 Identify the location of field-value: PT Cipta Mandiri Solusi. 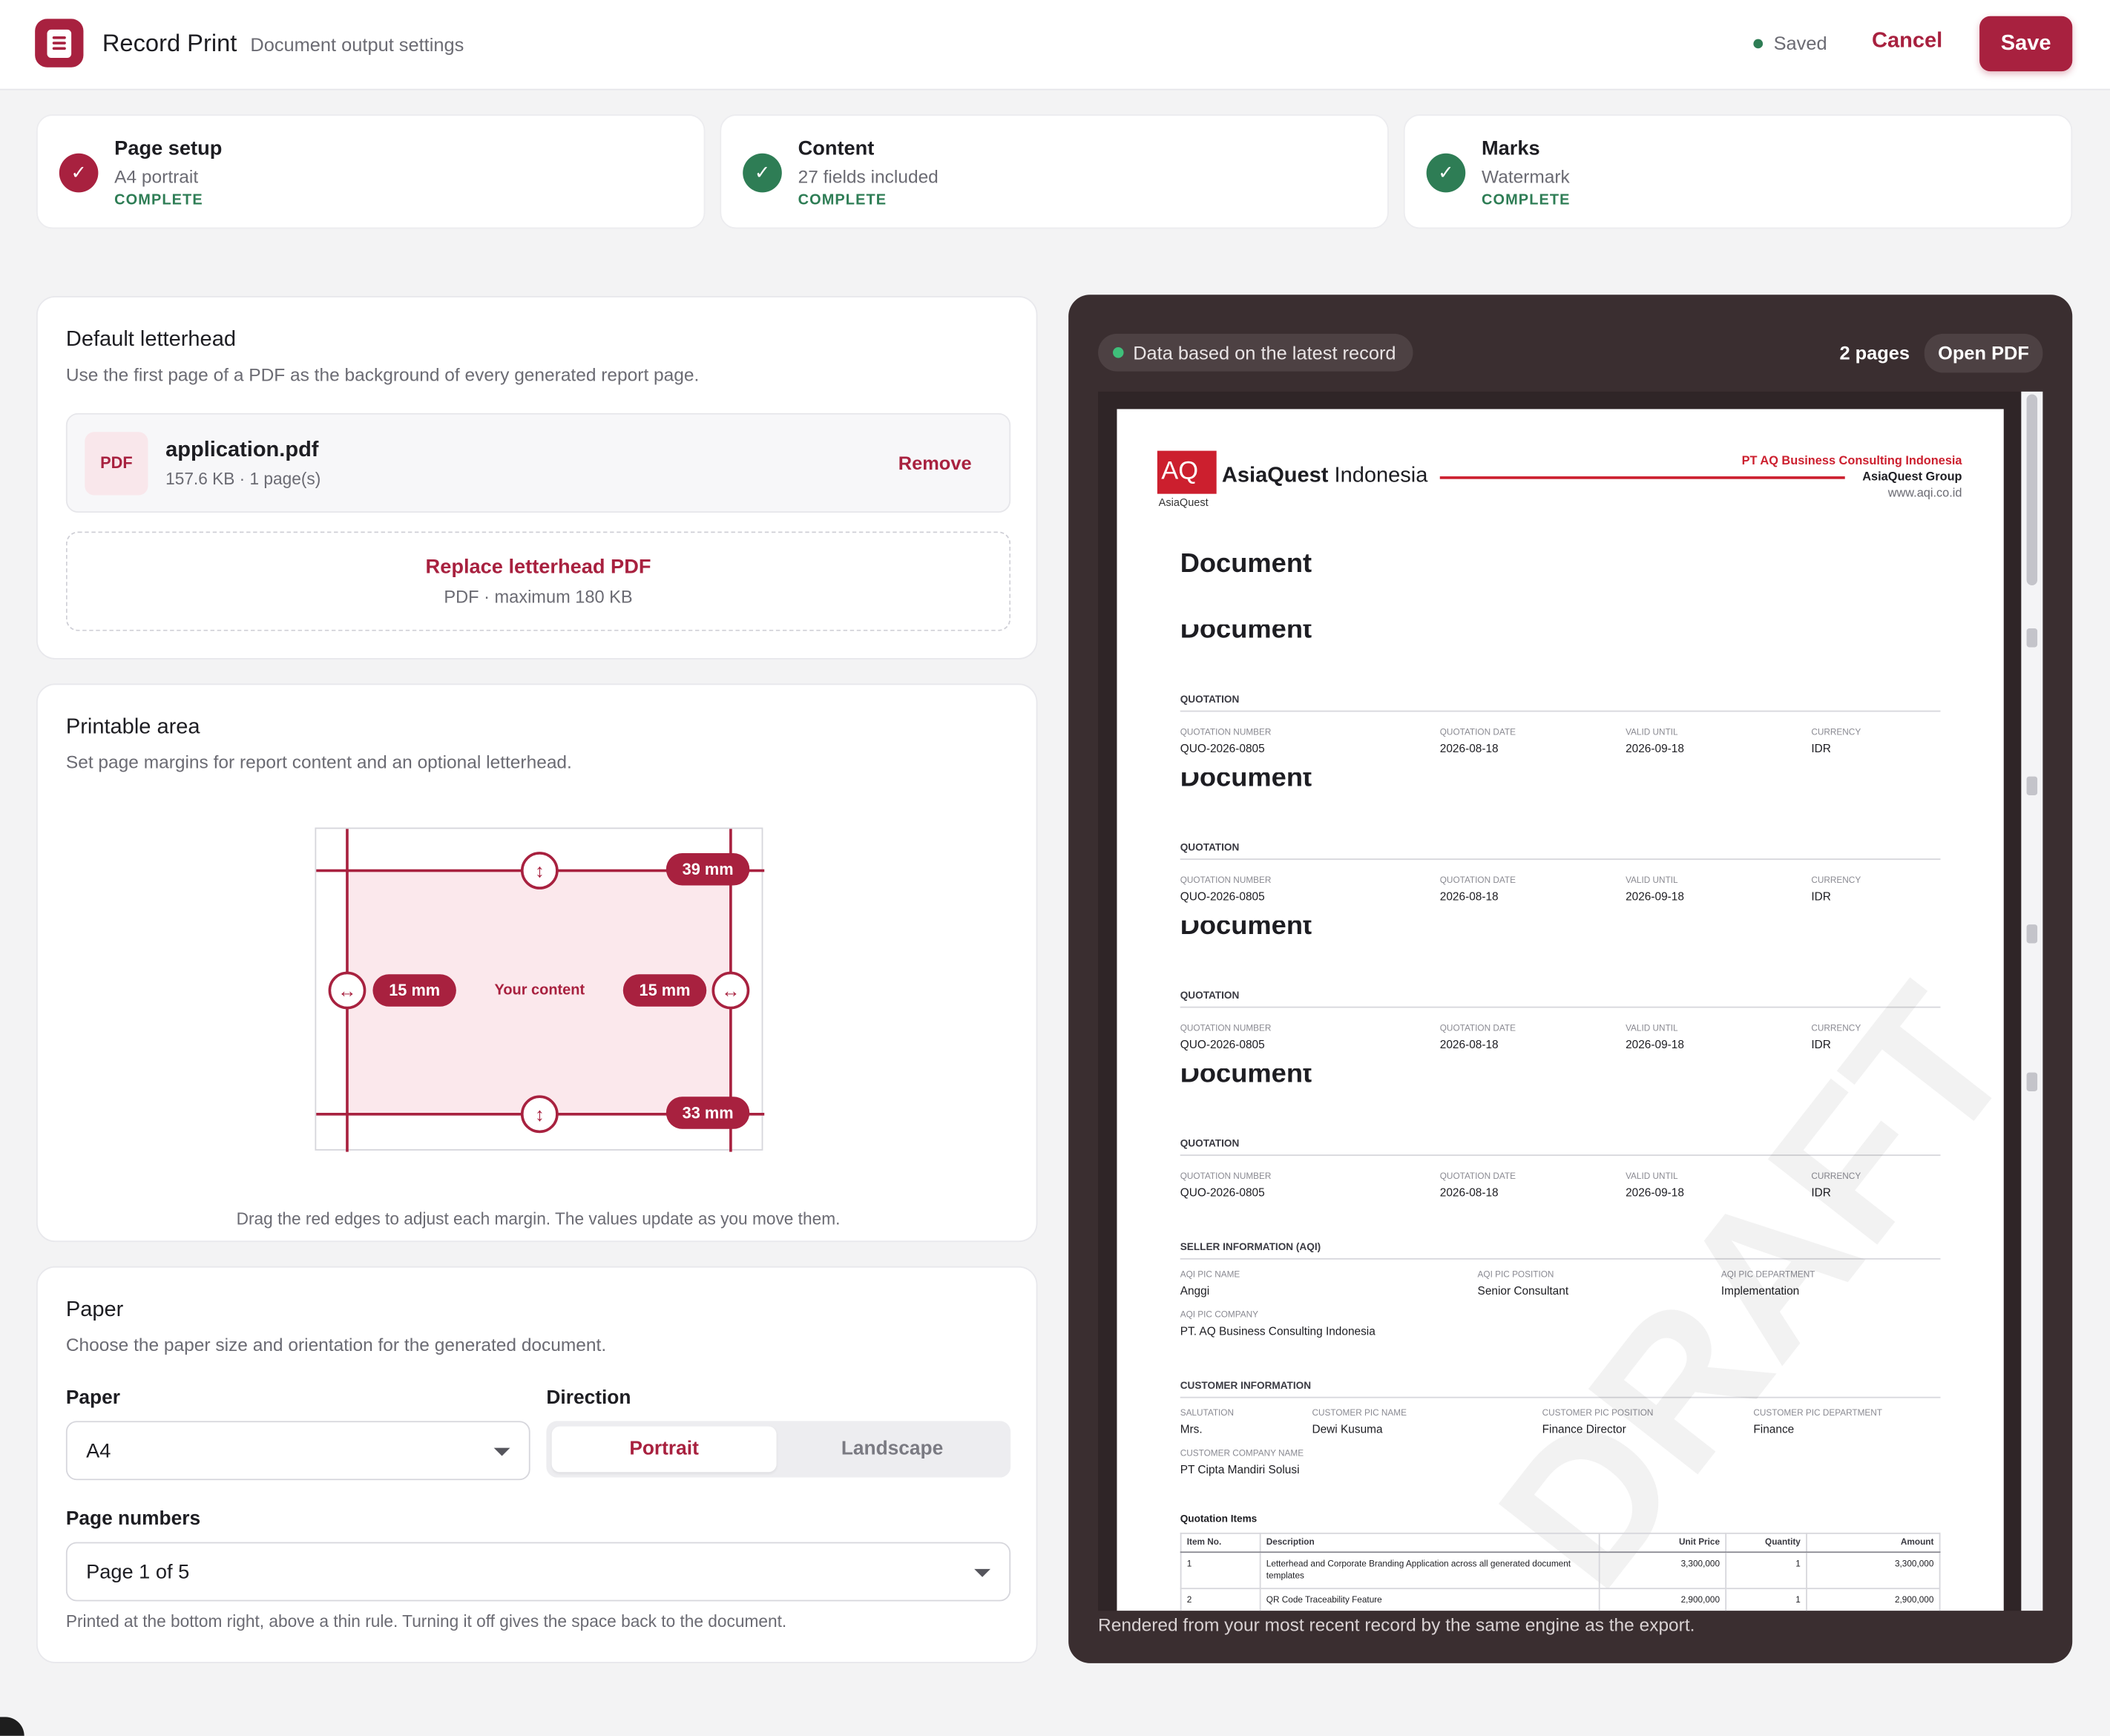
(1240, 1469).